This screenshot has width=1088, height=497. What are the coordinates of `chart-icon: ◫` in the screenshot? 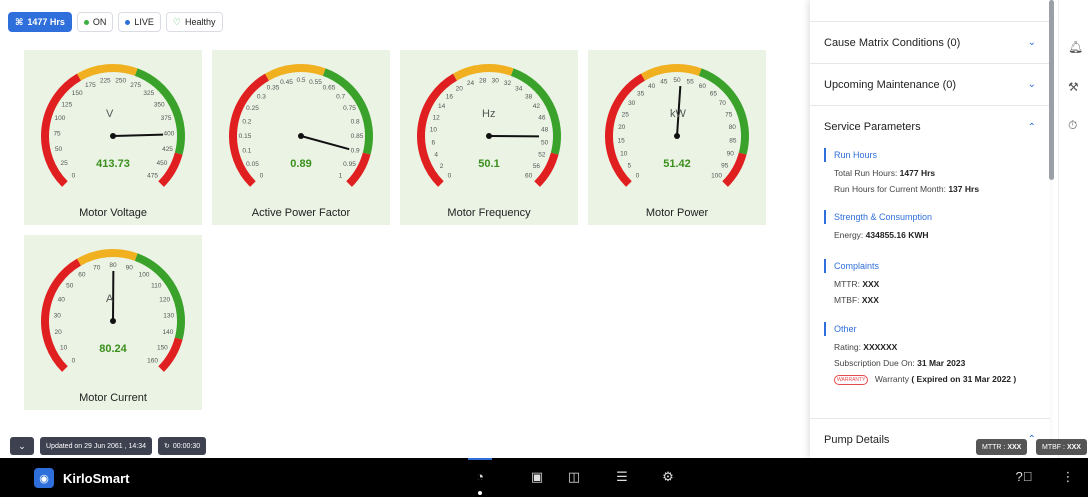 It's located at (574, 477).